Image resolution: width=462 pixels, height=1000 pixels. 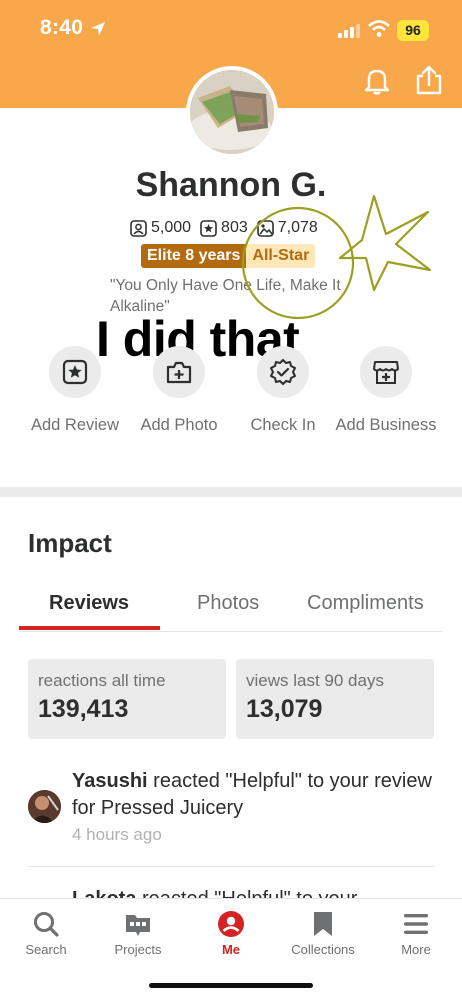 I want to click on check-badge-icon, so click(x=283, y=372).